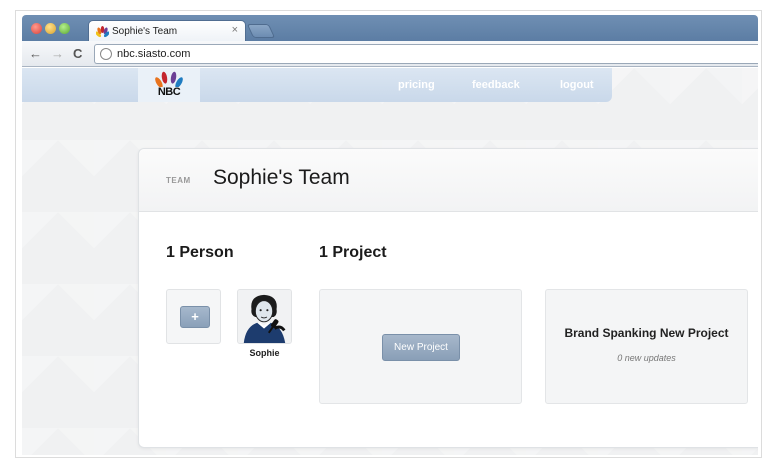 This screenshot has height=472, width=772. Describe the element at coordinates (145, 31) in the screenshot. I see `tab-title: Sophie's Team` at that location.